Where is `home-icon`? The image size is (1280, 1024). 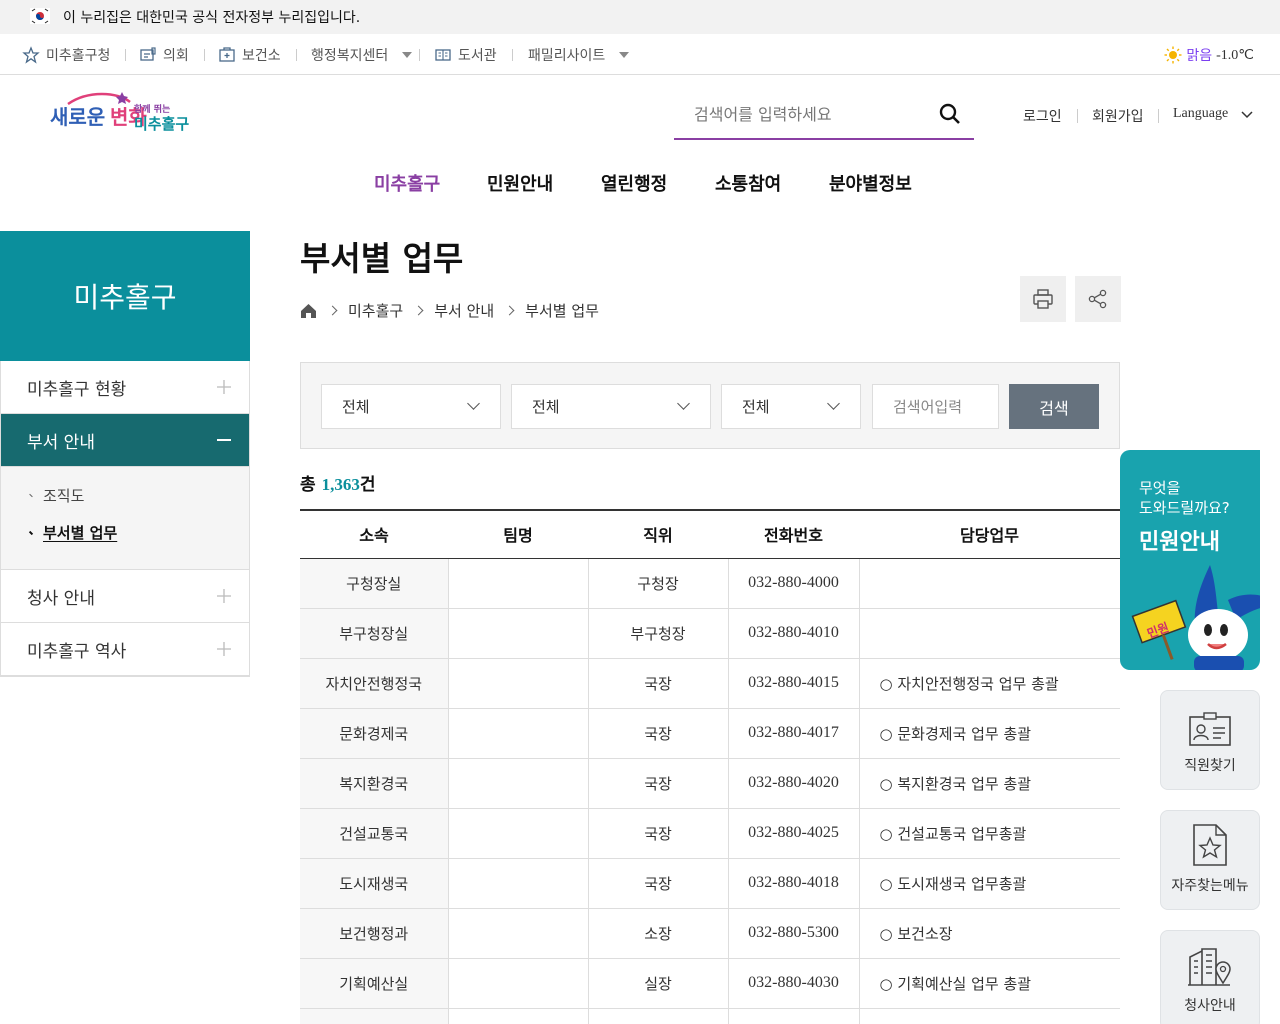 home-icon is located at coordinates (308, 311).